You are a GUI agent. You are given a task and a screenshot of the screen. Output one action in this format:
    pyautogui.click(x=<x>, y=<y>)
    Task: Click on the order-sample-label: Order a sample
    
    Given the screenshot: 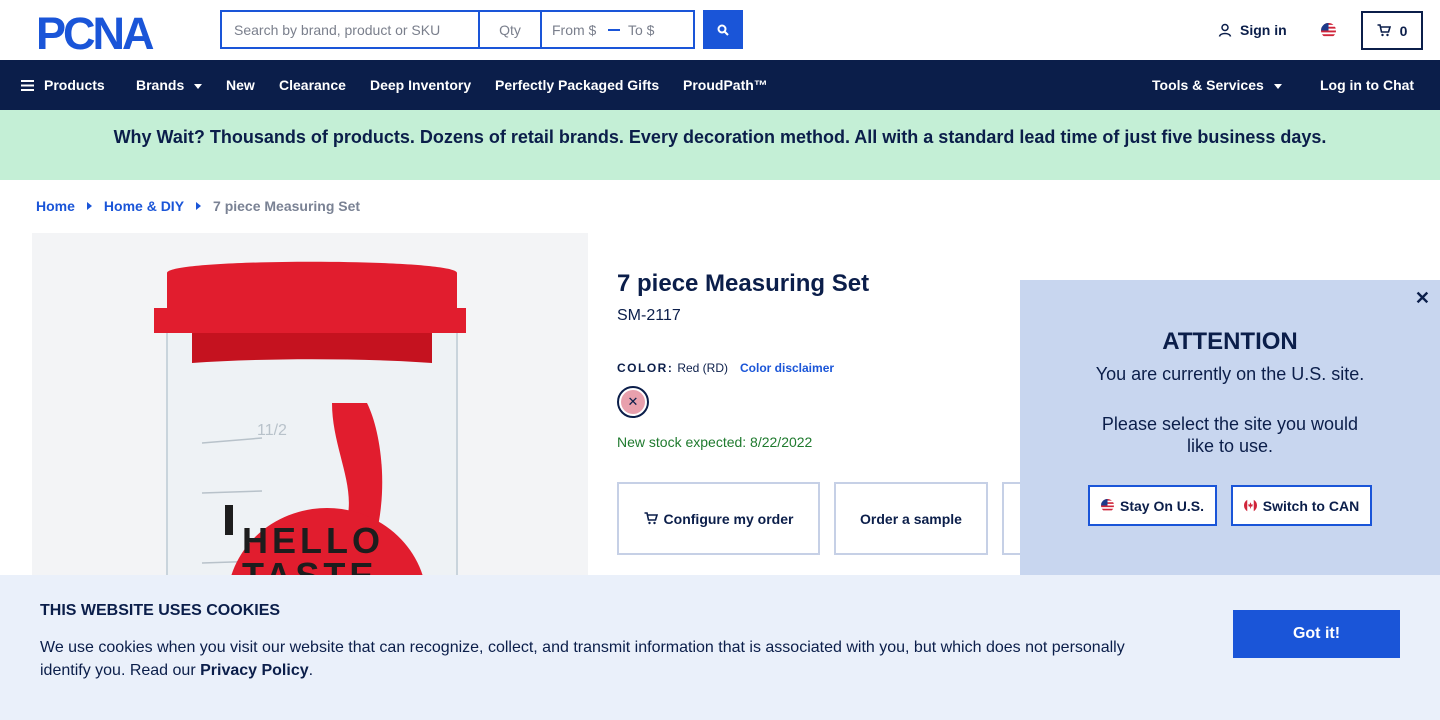 What is the action you would take?
    pyautogui.click(x=911, y=518)
    